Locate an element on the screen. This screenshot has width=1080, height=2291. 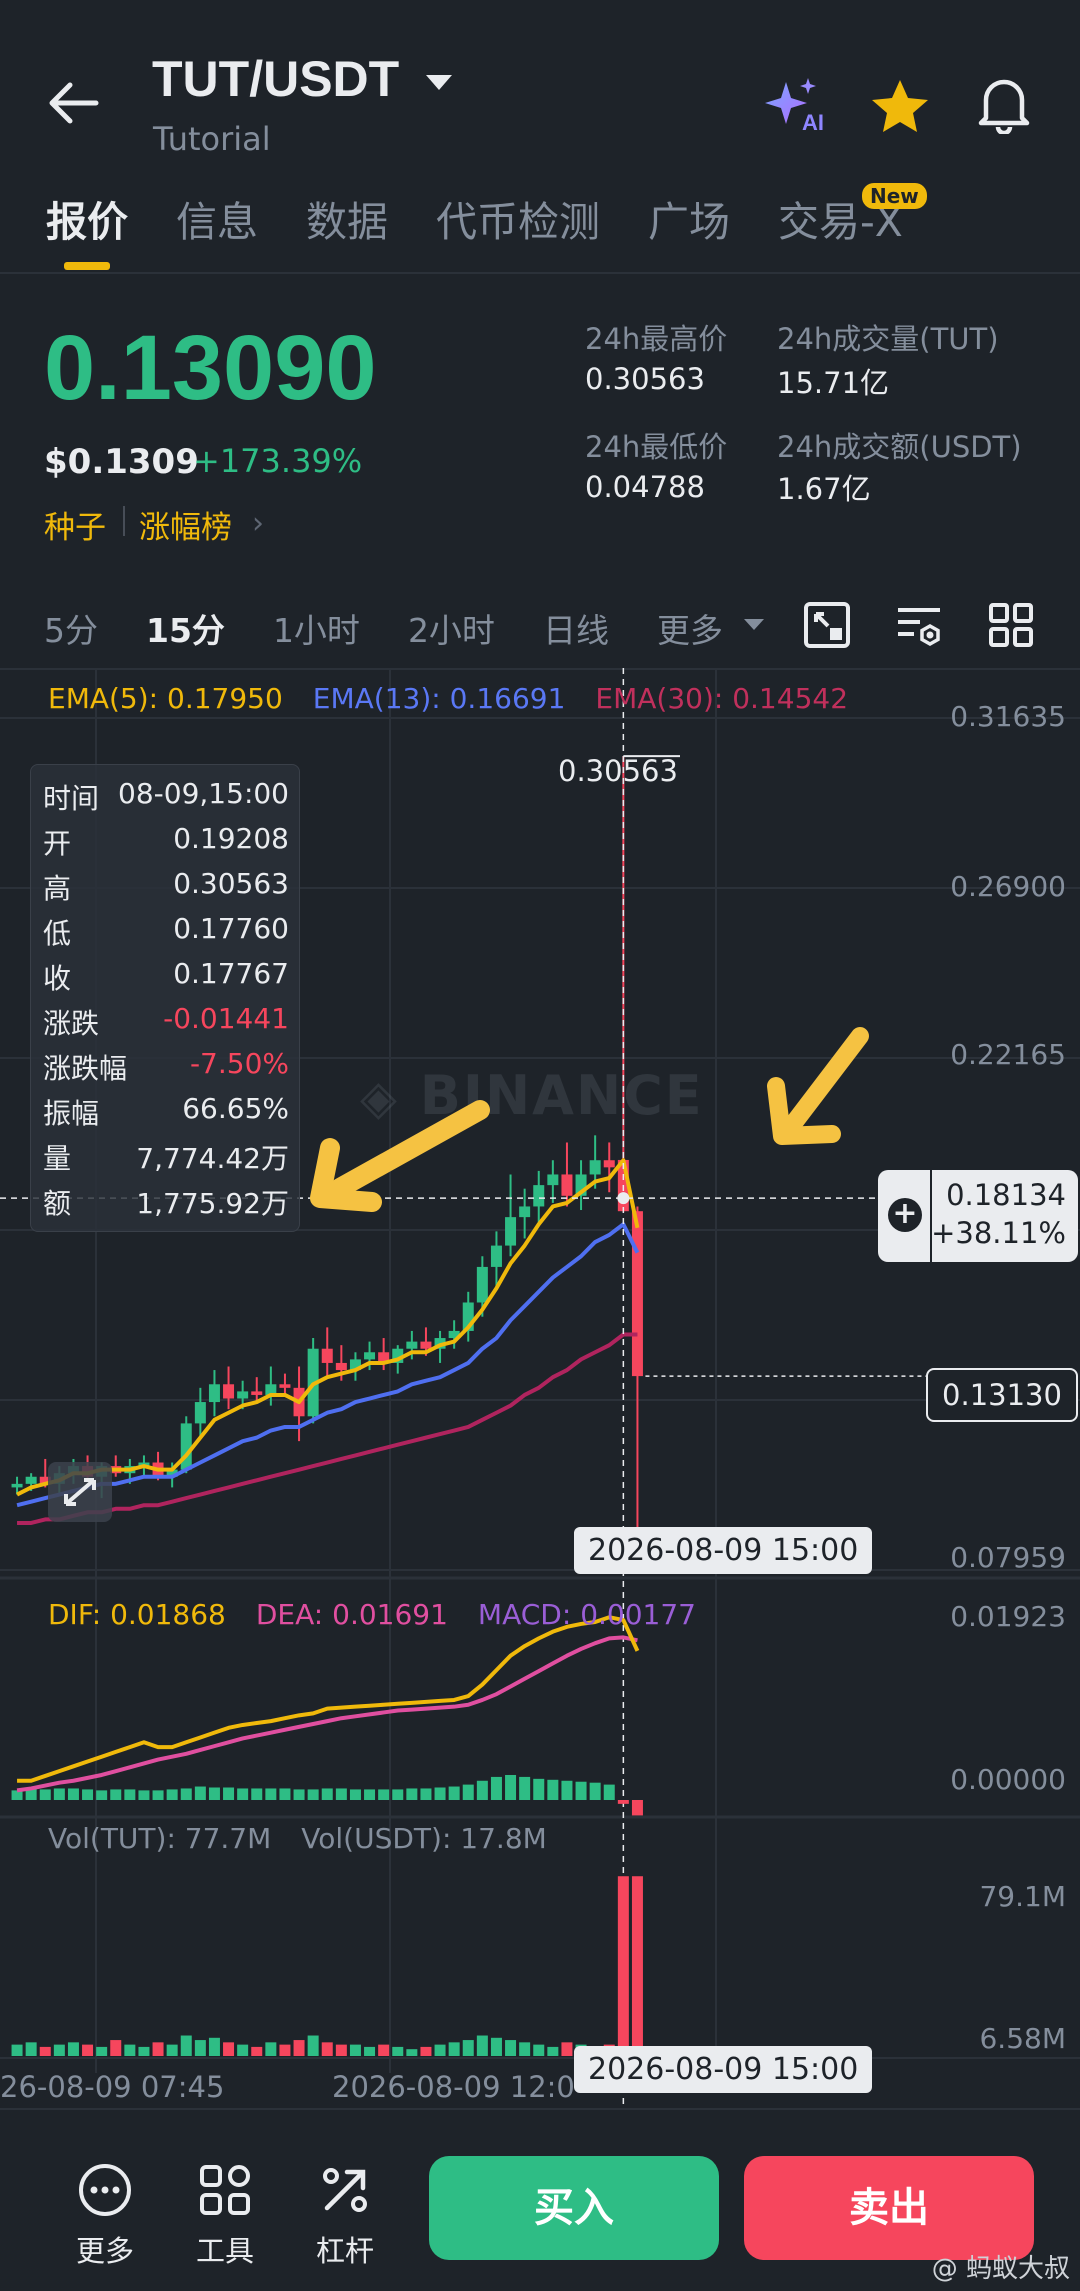
tools-button: 工具 is located at coordinates (225, 2216).